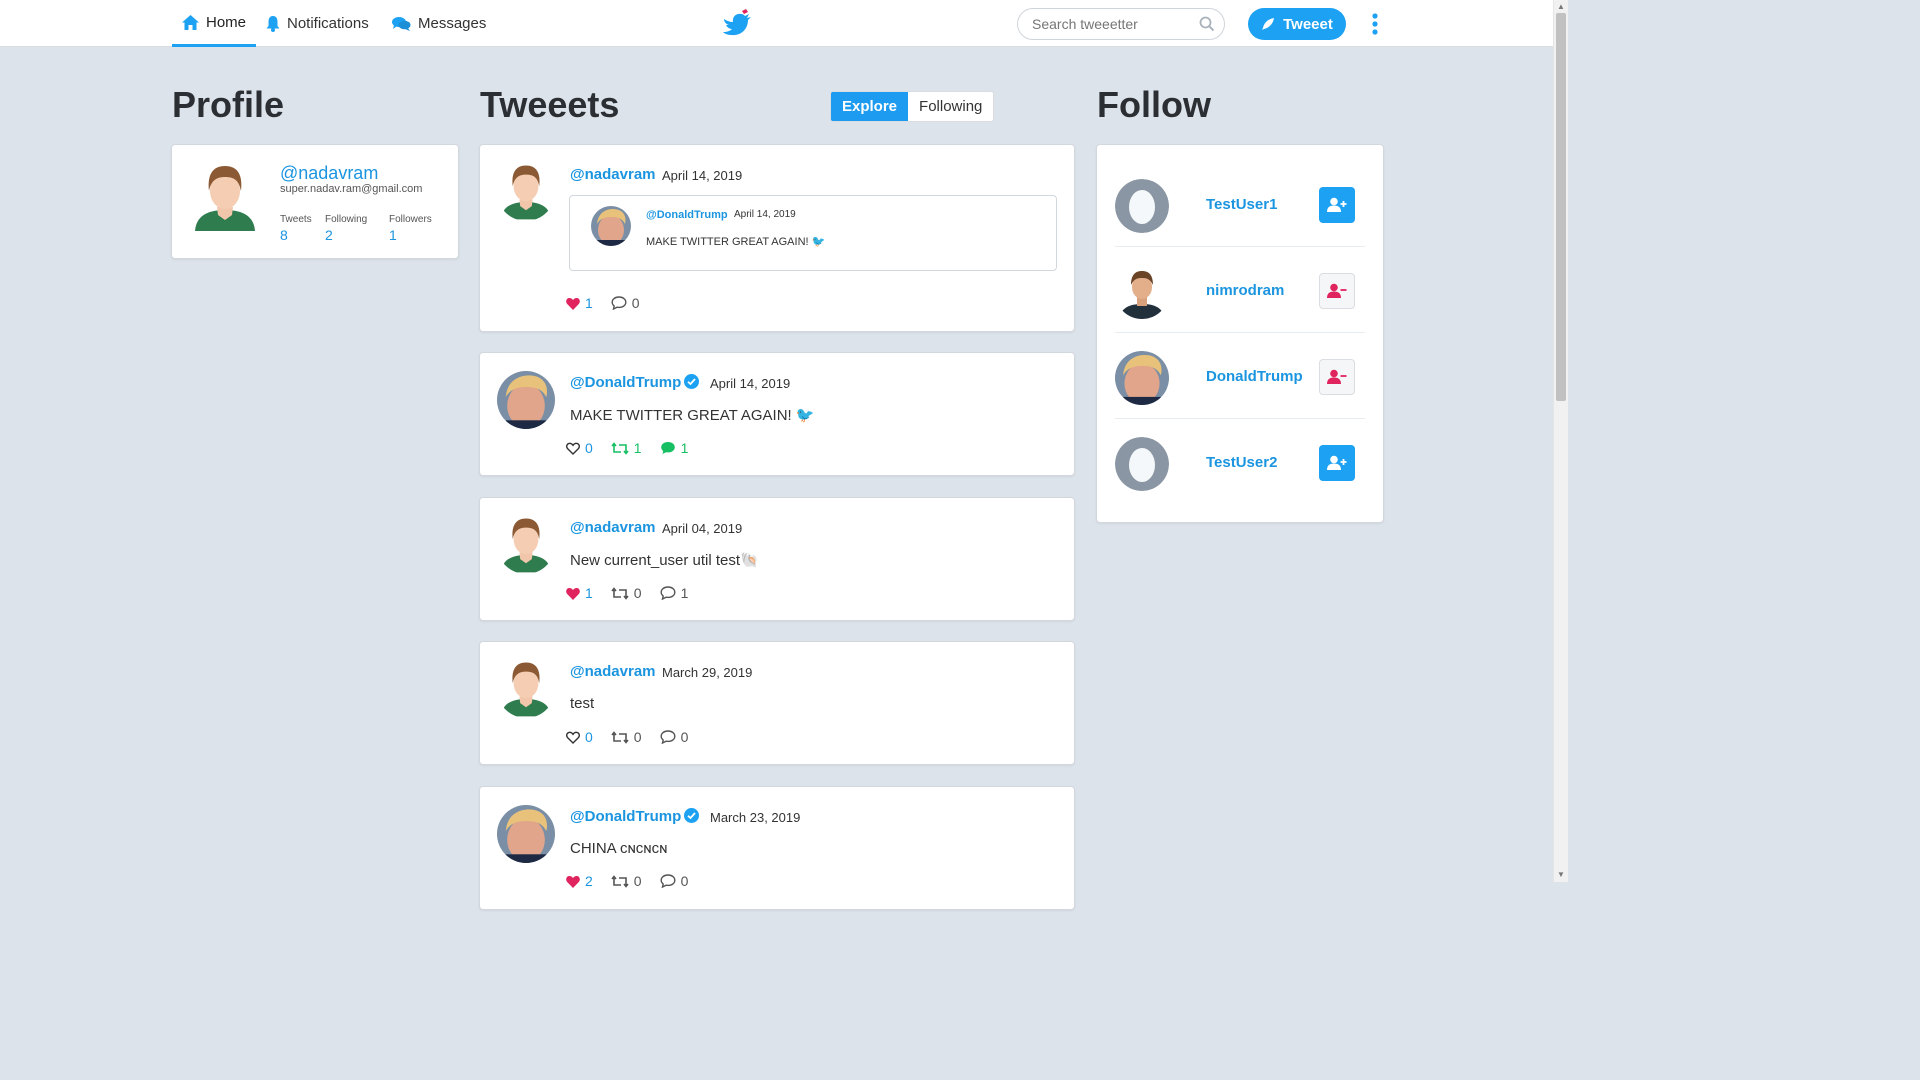 This screenshot has width=1920, height=1080. I want to click on follow-username: TestUser1, so click(1241, 204).